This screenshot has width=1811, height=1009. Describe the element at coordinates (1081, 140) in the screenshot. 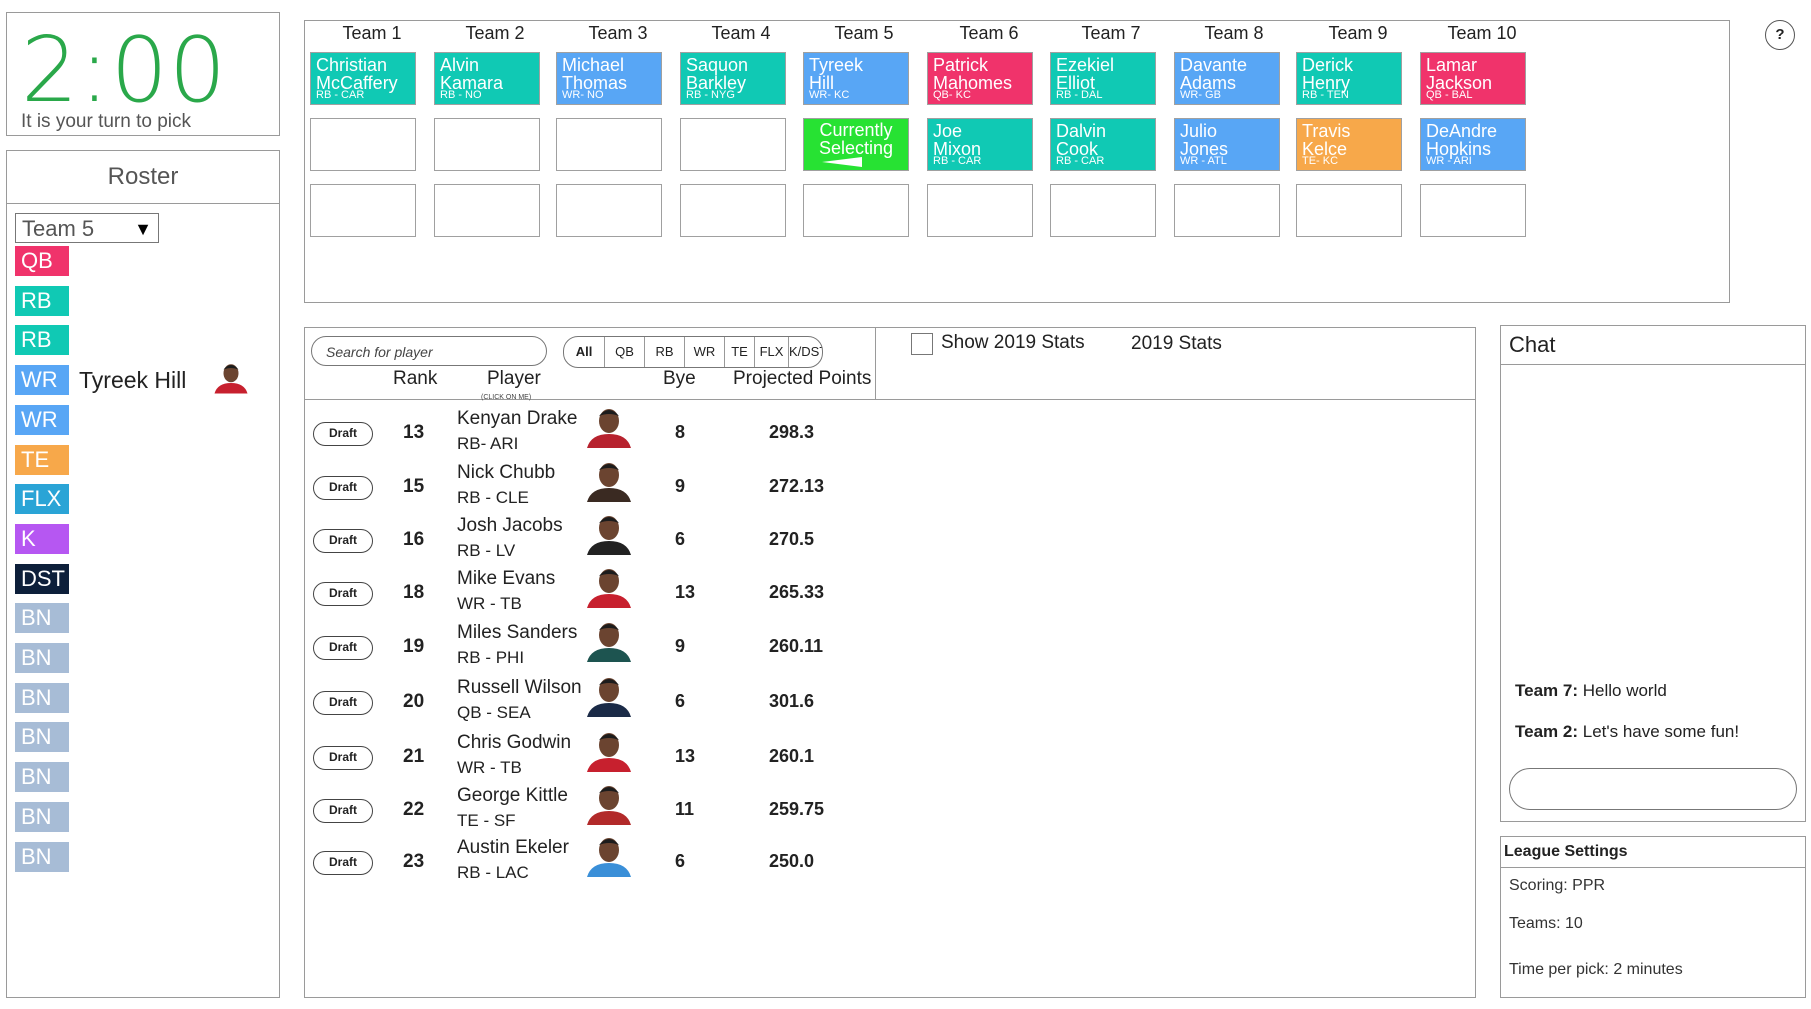

I see `pick-player-name: Dalvin Cook` at that location.